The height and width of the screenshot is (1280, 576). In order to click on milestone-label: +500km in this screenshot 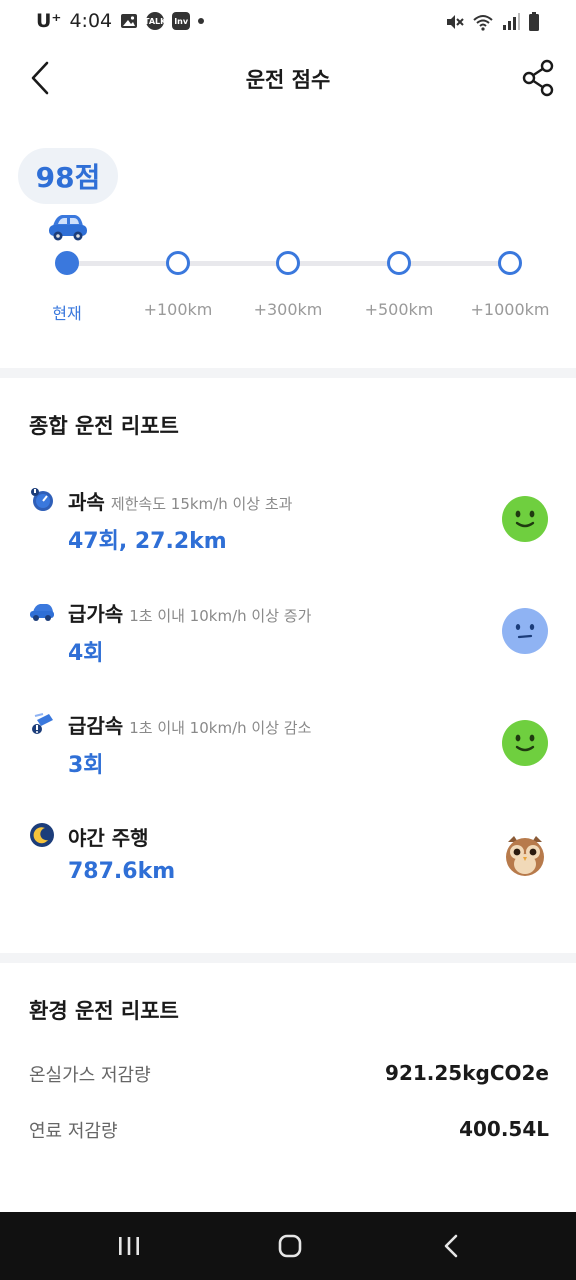, I will do `click(399, 309)`.